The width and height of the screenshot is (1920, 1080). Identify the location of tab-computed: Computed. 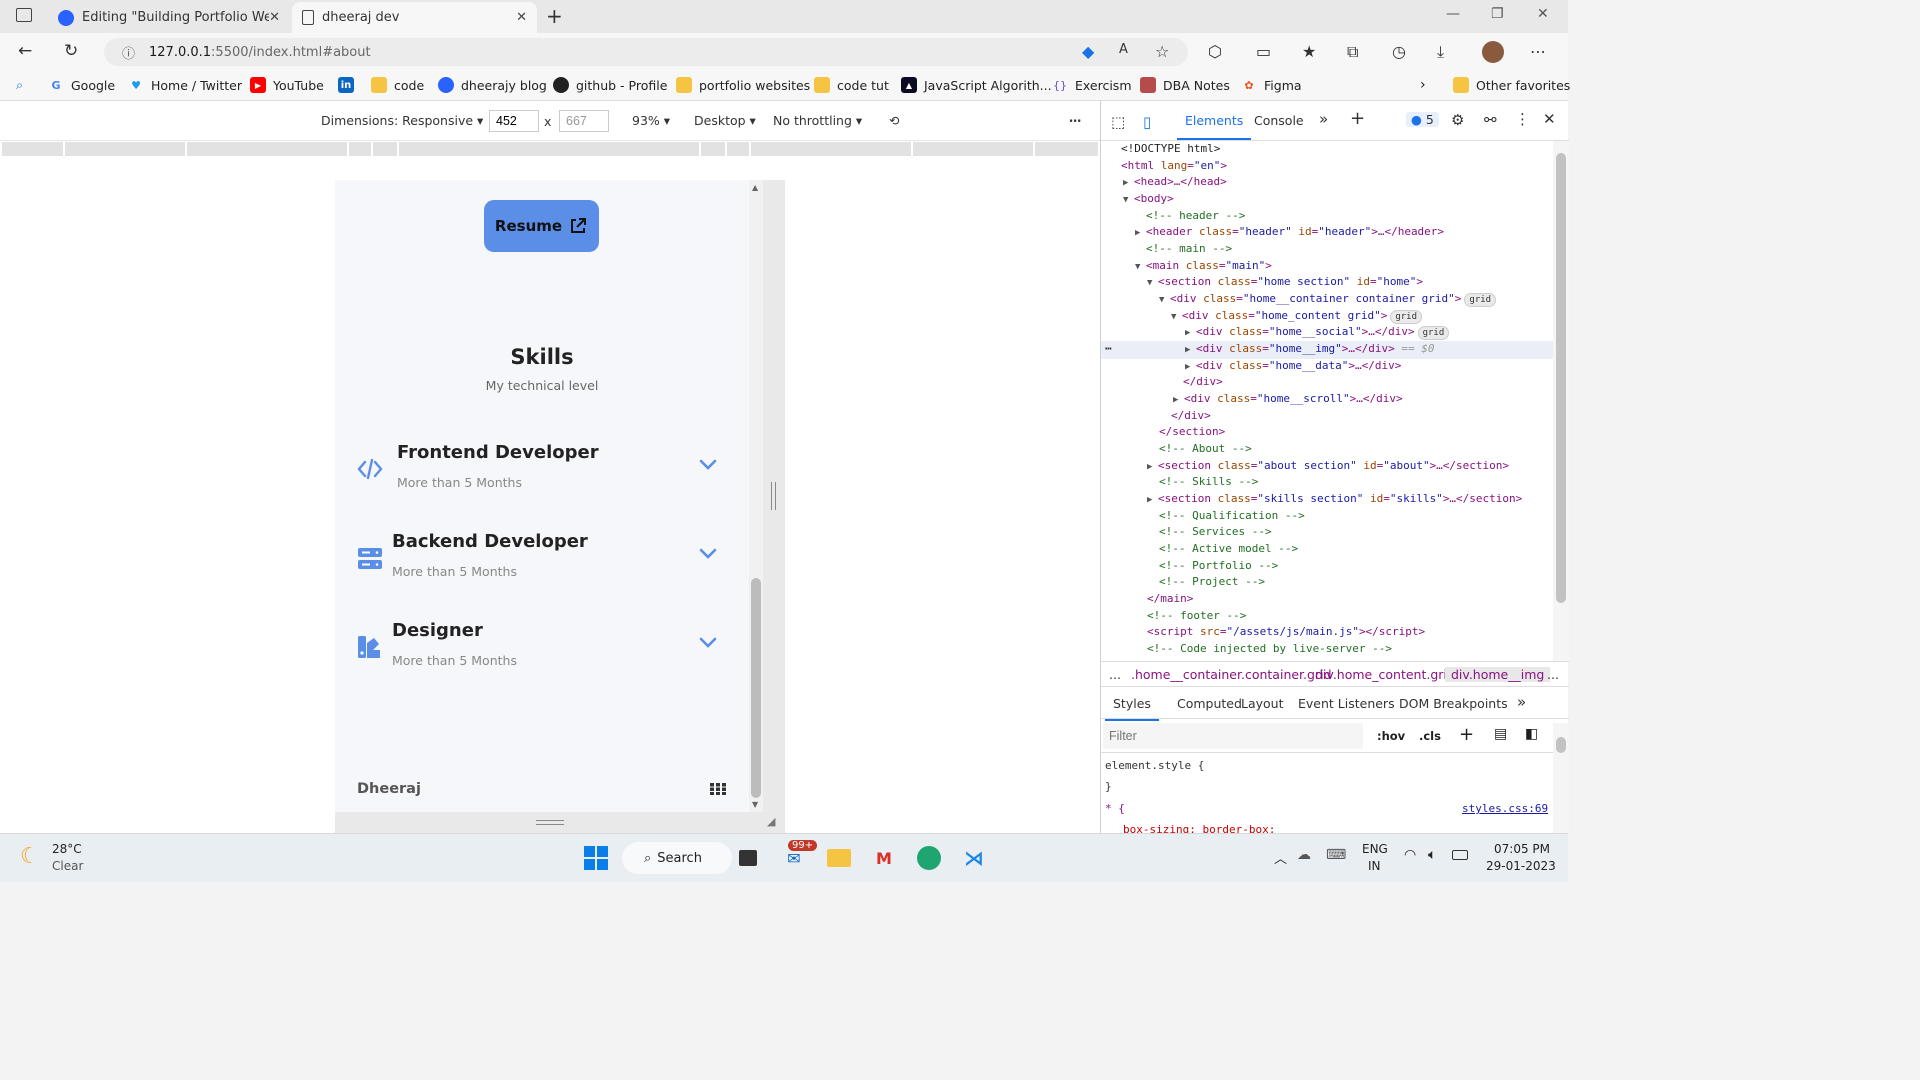
(1209, 703).